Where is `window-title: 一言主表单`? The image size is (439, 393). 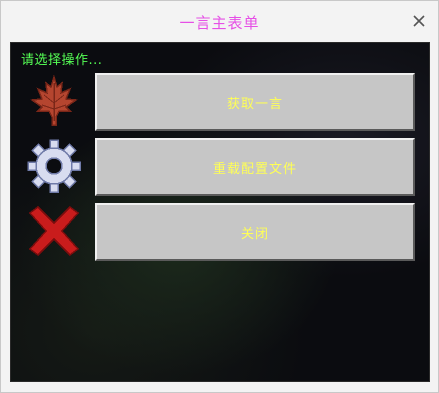
window-title: 一言主表单 is located at coordinates (219, 23).